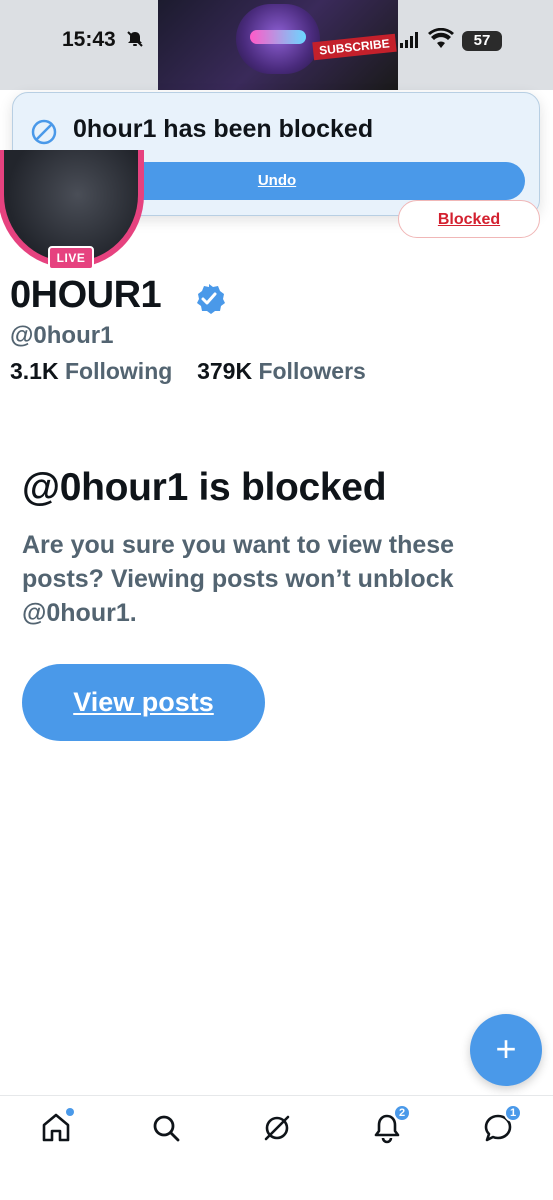 This screenshot has height=1200, width=553. What do you see at coordinates (223, 129) in the screenshot?
I see `toast-message: 0hour1 has been blocked` at bounding box center [223, 129].